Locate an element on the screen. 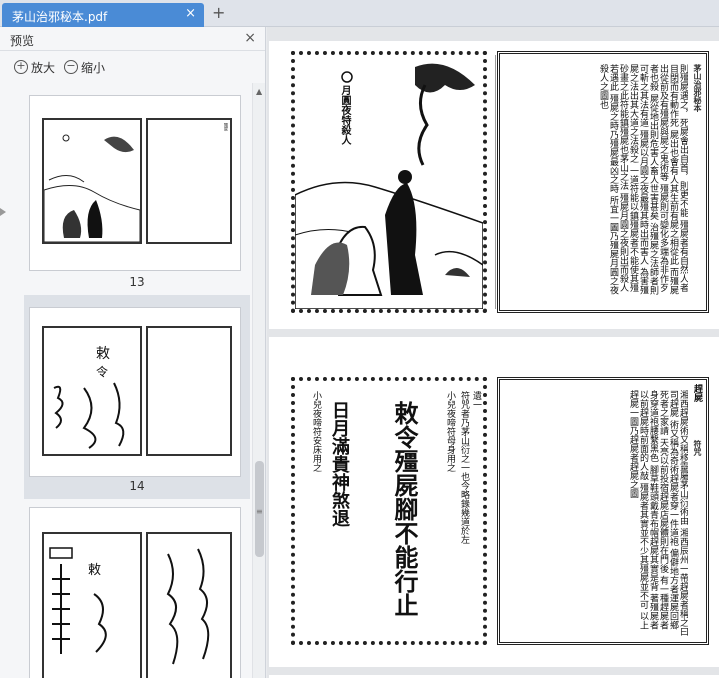 The width and height of the screenshot is (719, 678). sidebar-header: 预览 × is located at coordinates (132, 39).